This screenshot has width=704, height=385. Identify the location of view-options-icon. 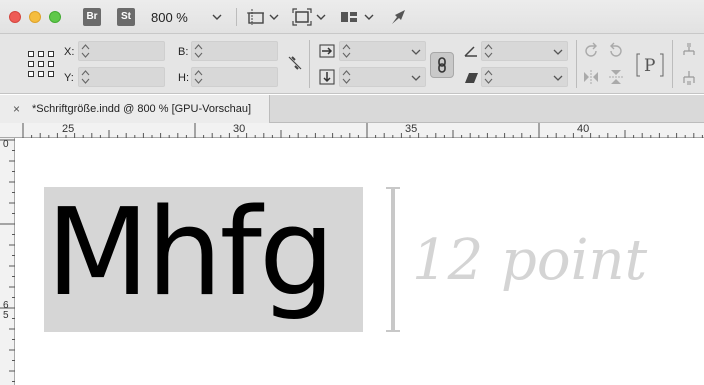
(256, 17).